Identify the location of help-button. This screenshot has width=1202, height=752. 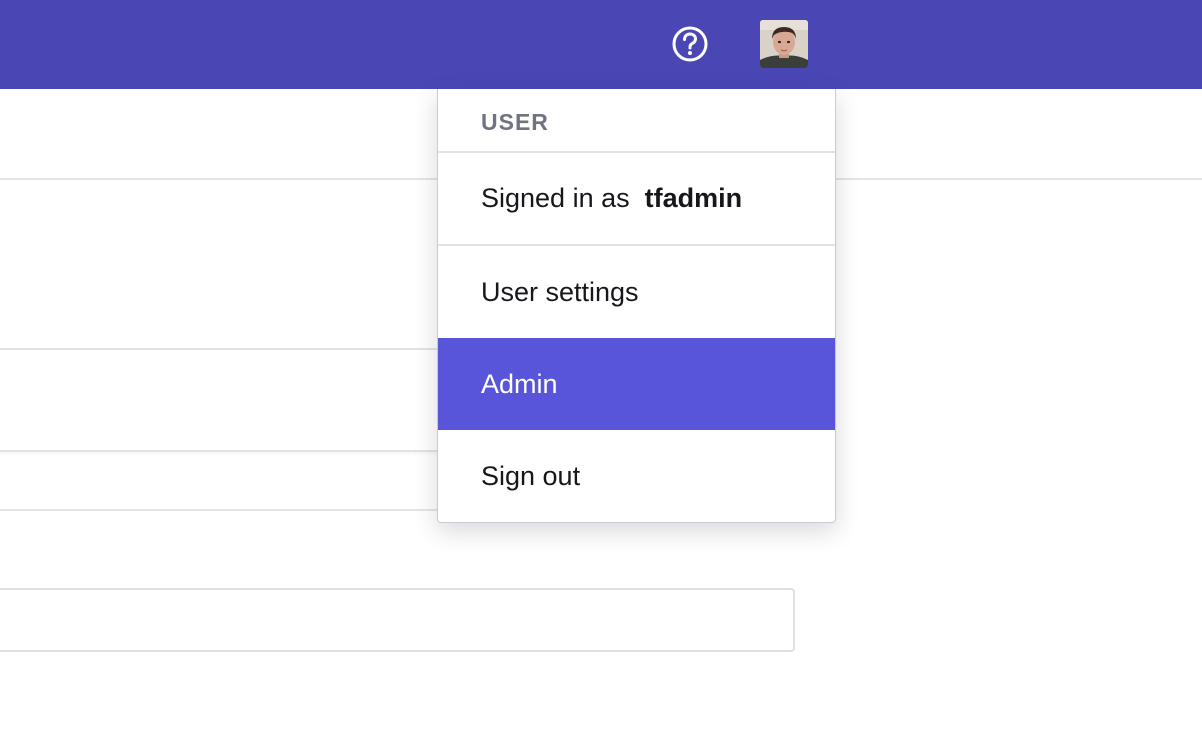
(690, 44).